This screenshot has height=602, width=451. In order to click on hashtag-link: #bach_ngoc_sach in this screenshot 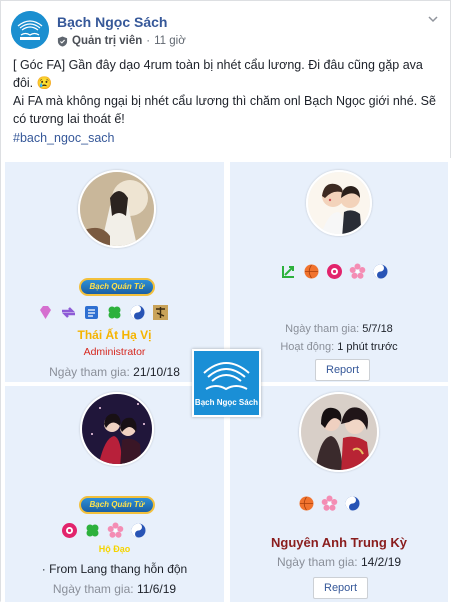, I will do `click(63, 138)`.